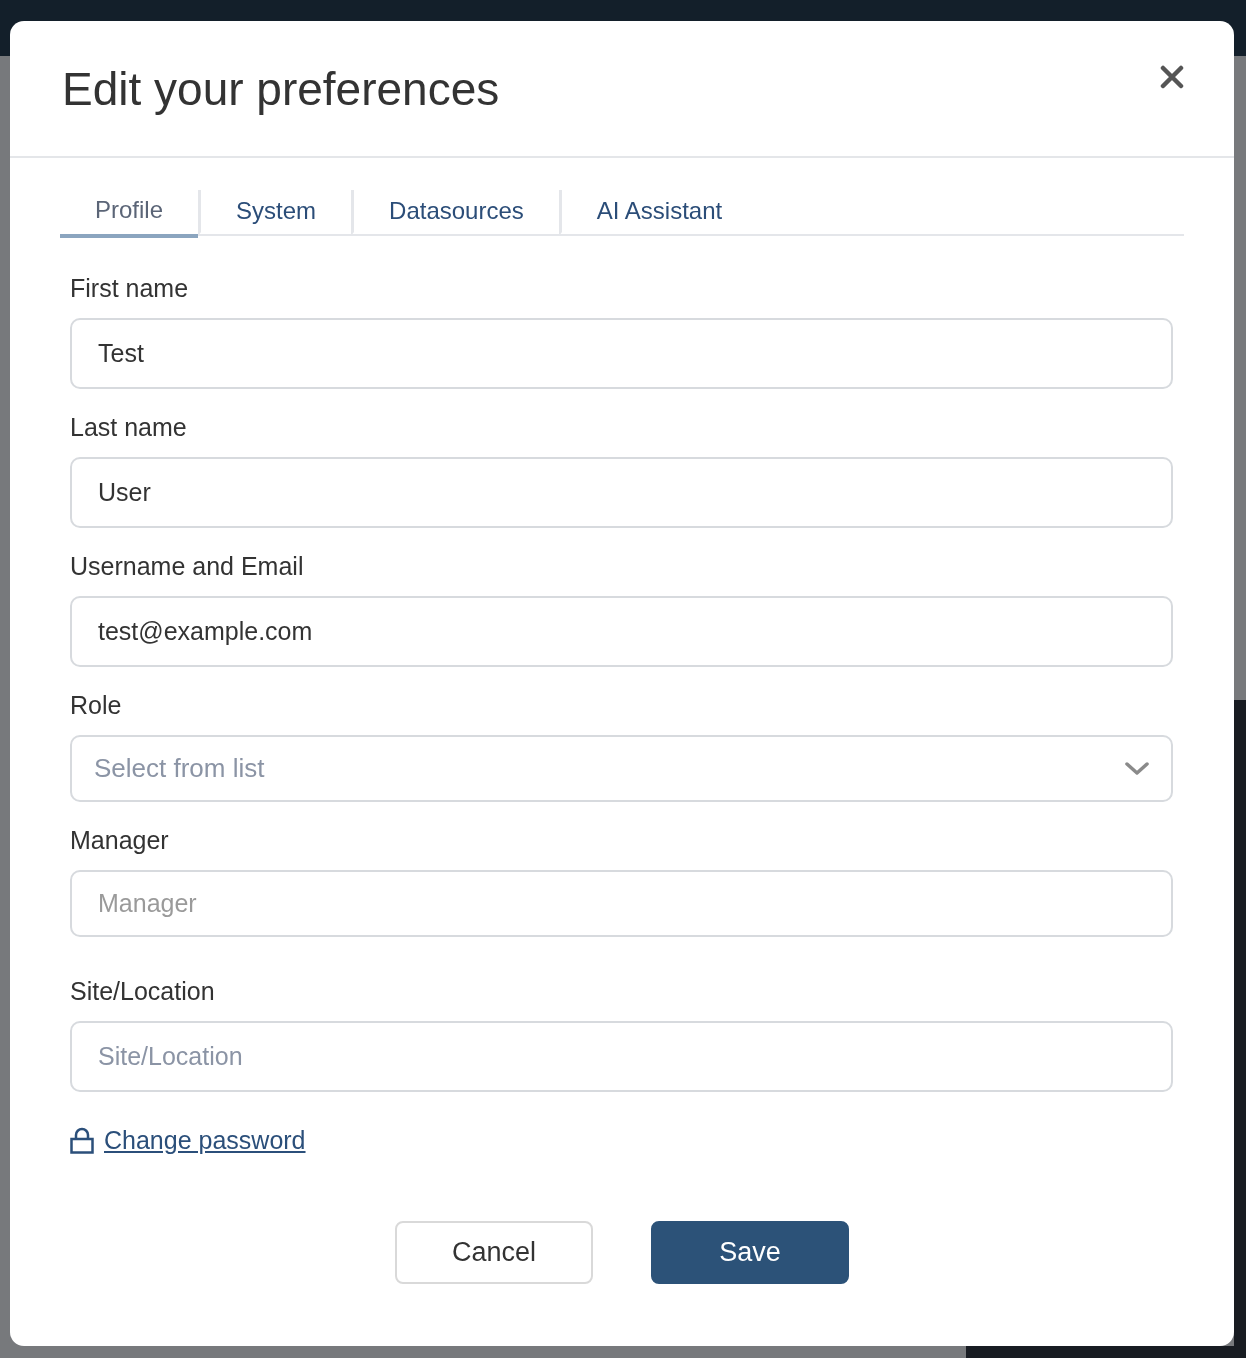 This screenshot has height=1358, width=1246. What do you see at coordinates (621, 353) in the screenshot?
I see `text-field: Test` at bounding box center [621, 353].